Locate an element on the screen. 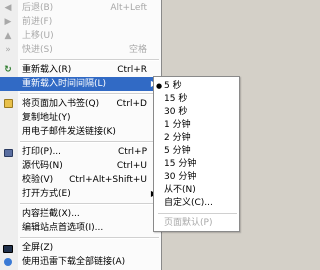 The image size is (320, 270). submenu-item-never: 从不(N) is located at coordinates (196, 190).